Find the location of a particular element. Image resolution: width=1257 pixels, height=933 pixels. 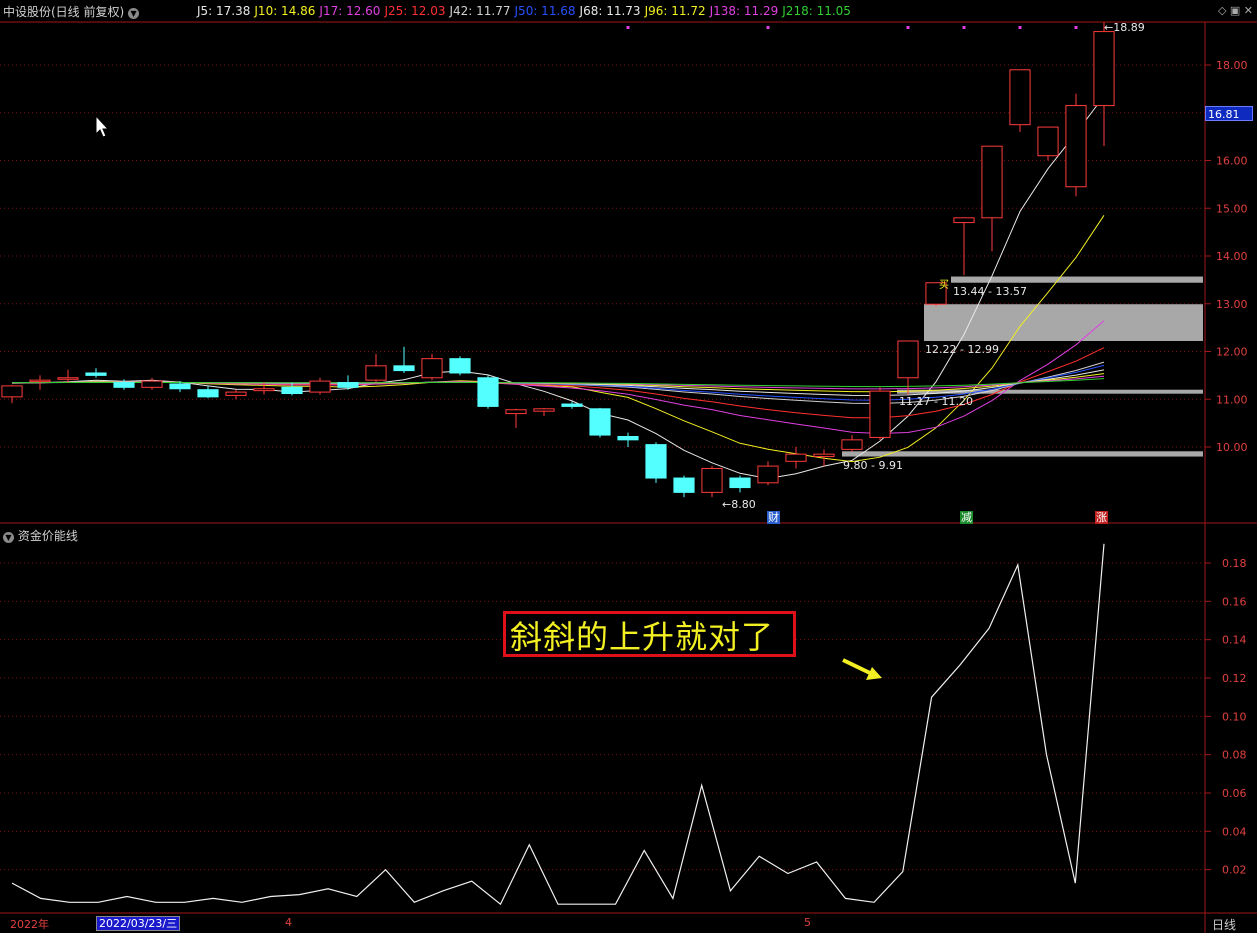

ma-legend-item: J218: 11.05 is located at coordinates (816, 11).